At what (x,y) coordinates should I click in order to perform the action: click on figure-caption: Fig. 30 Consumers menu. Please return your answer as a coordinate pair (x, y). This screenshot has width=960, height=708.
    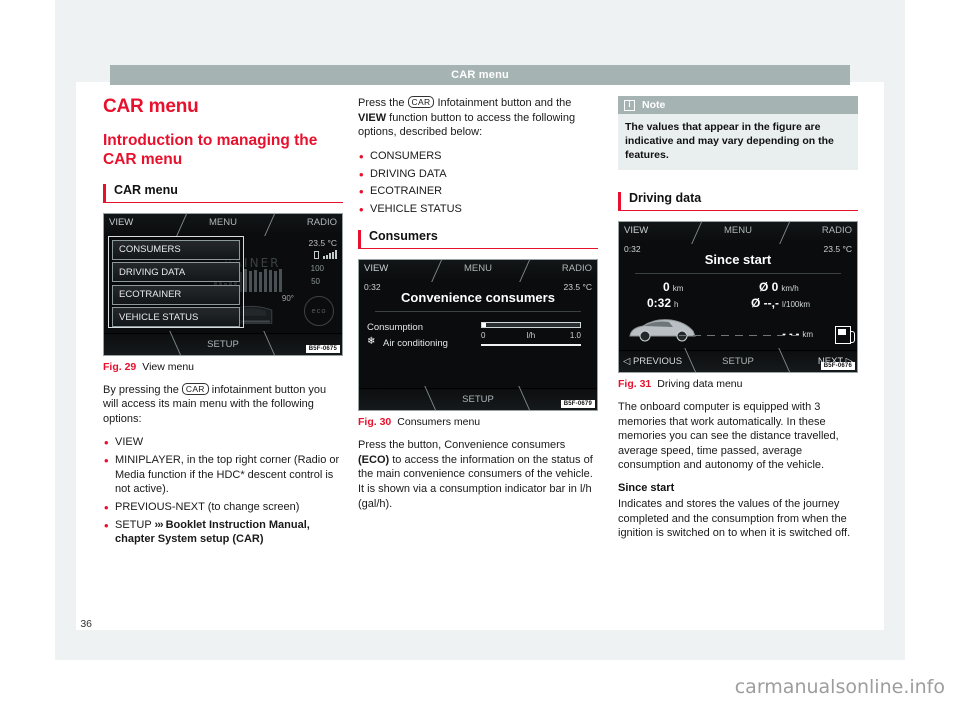
    Looking at the image, I should click on (478, 422).